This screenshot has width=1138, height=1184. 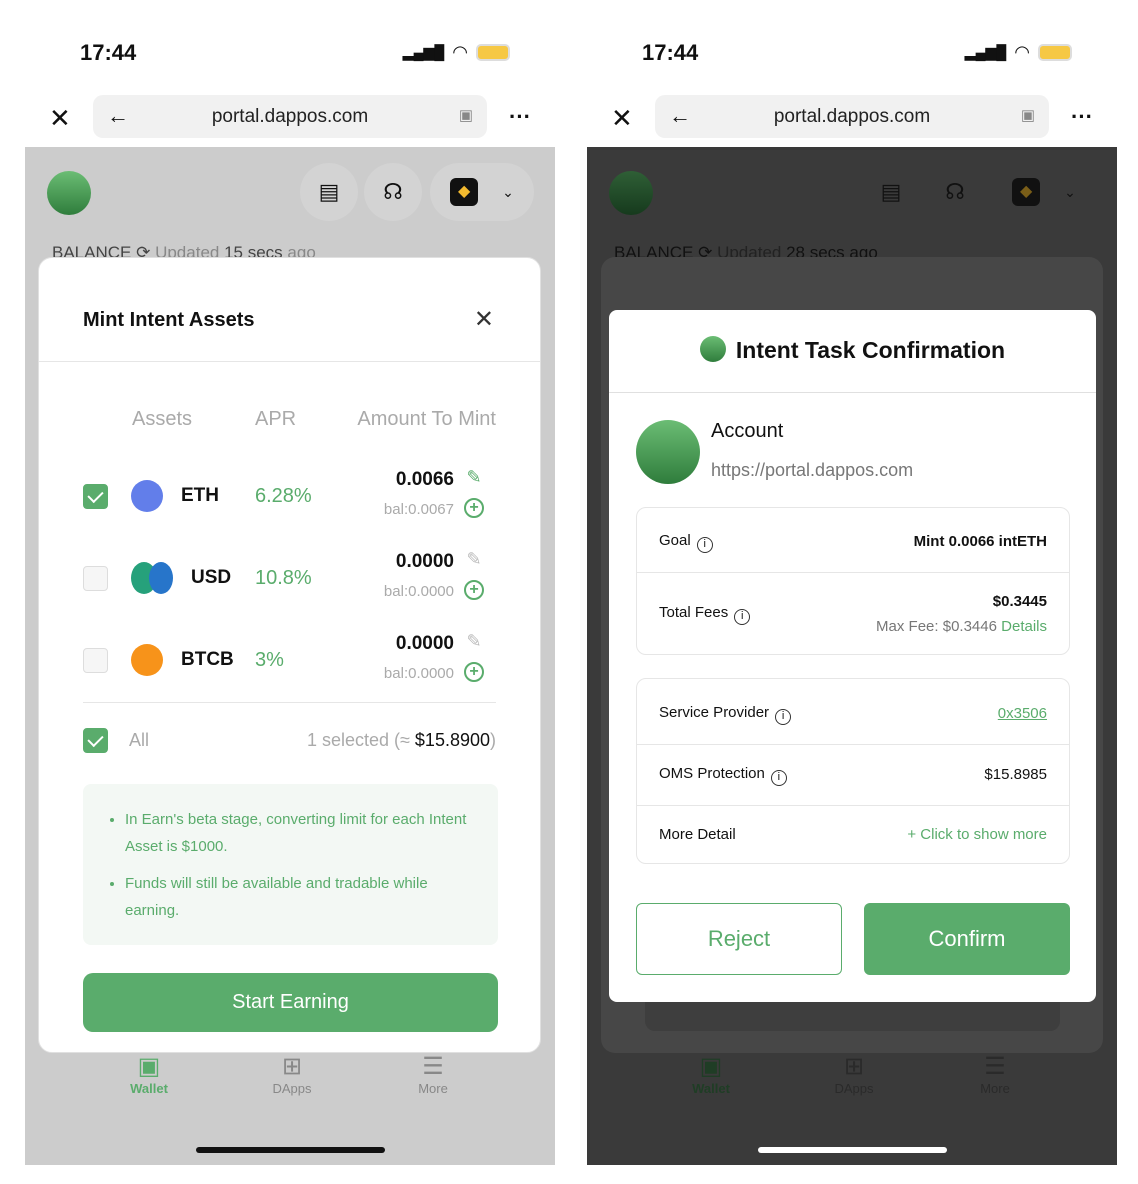 I want to click on status-icons: ▂▄▆█ ◠, so click(x=1018, y=52).